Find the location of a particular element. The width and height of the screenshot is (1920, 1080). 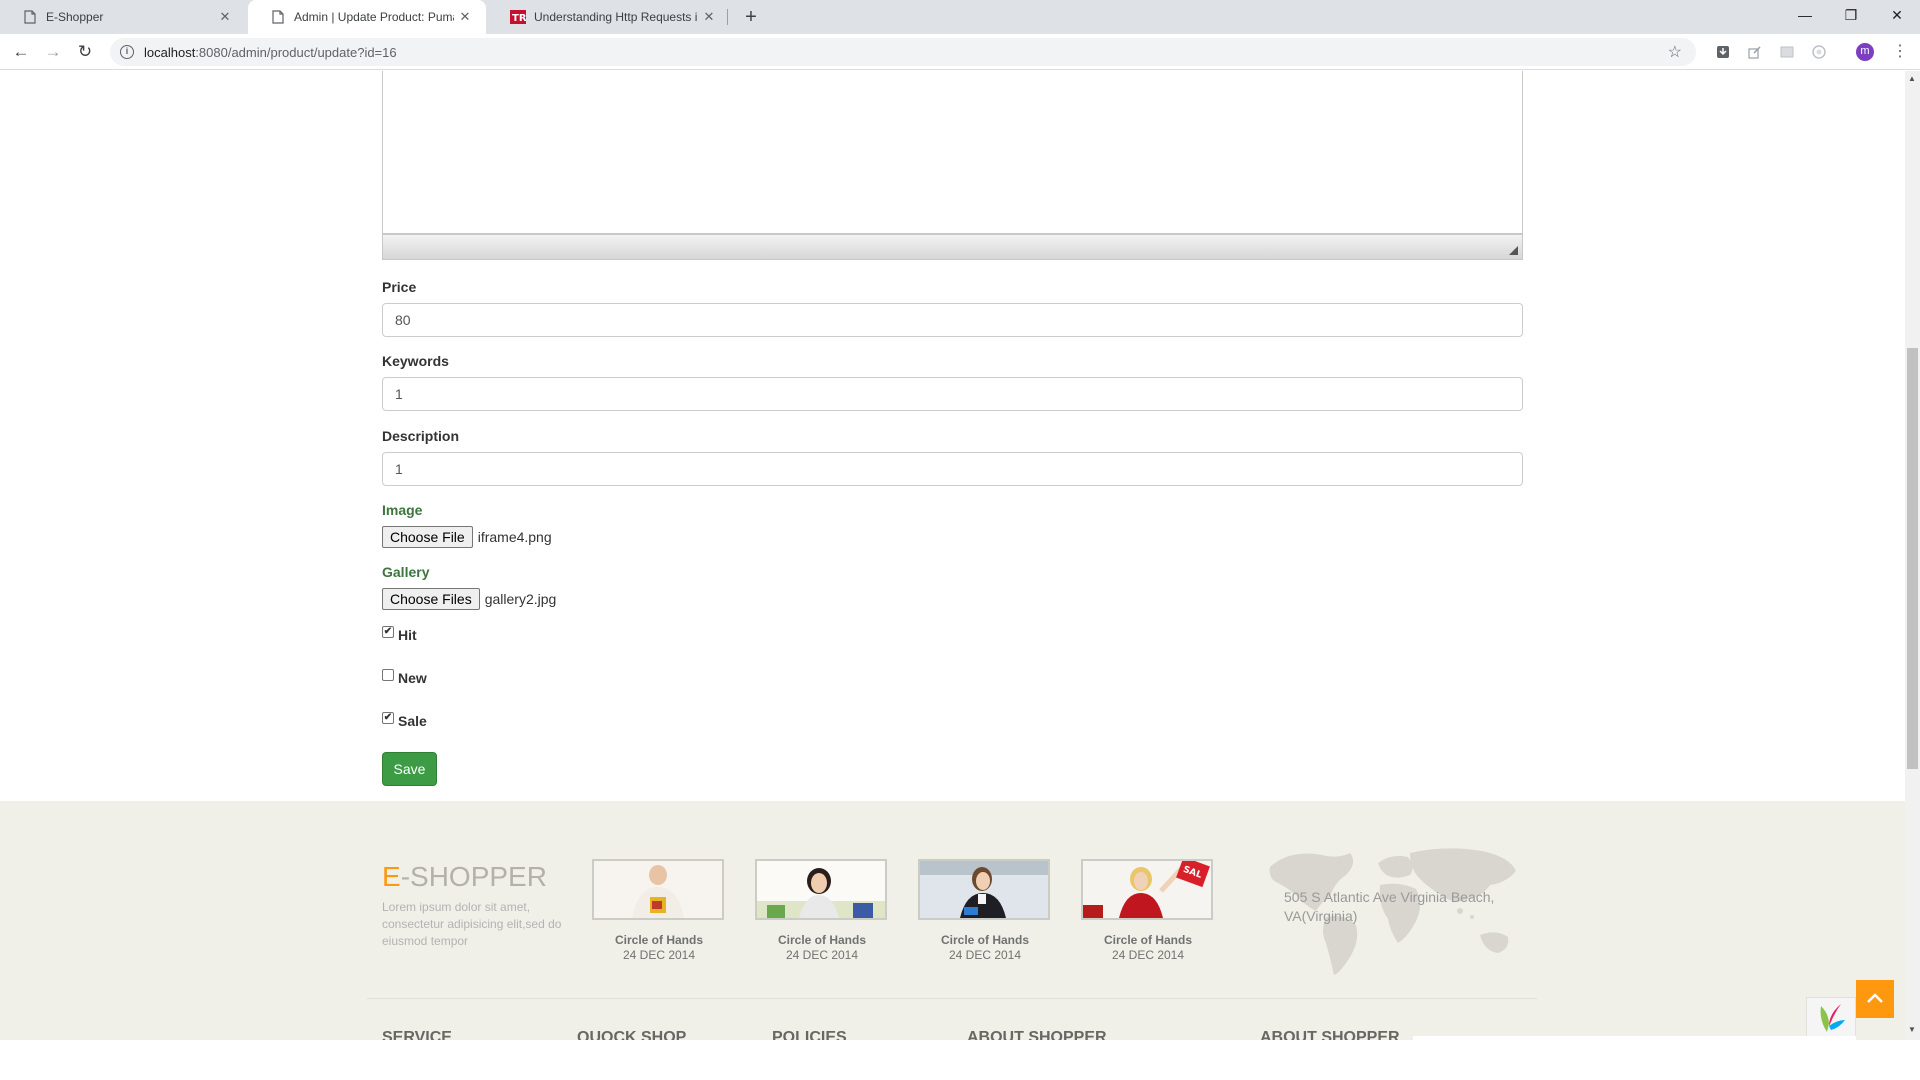

new-checkbox-row: New is located at coordinates (404, 677).